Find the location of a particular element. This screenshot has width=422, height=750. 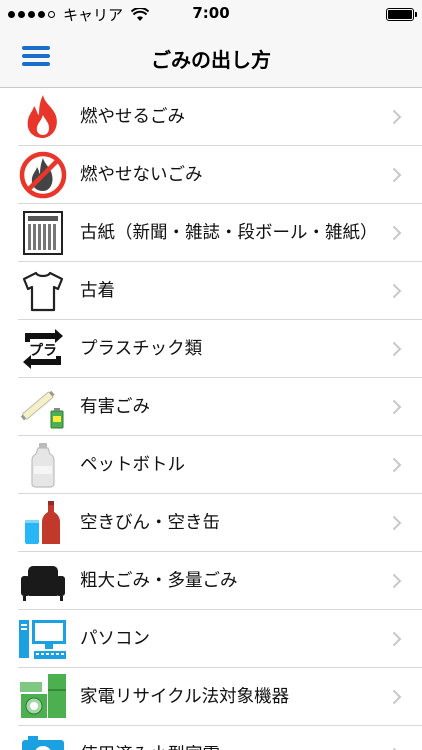

navigation-bar: ごみの出し方 is located at coordinates (211, 58).